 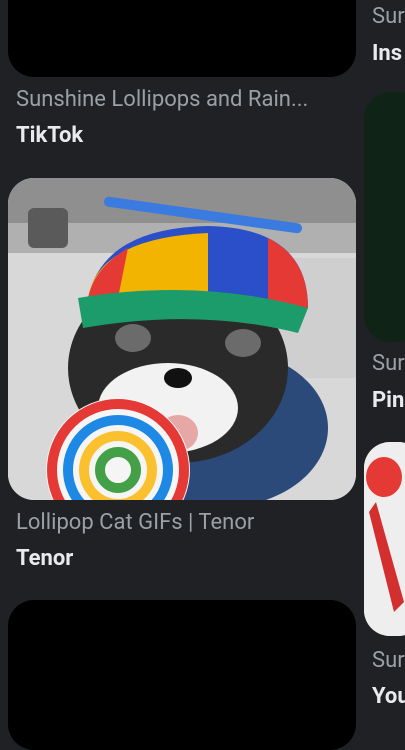 I want to click on right-source-1: Ins, so click(x=387, y=53).